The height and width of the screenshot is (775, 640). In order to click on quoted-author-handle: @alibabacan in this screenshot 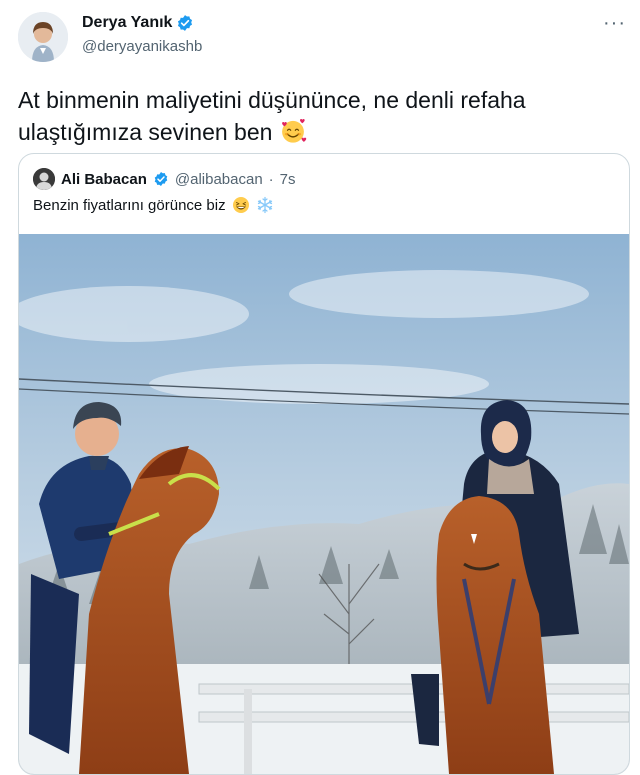, I will do `click(219, 179)`.